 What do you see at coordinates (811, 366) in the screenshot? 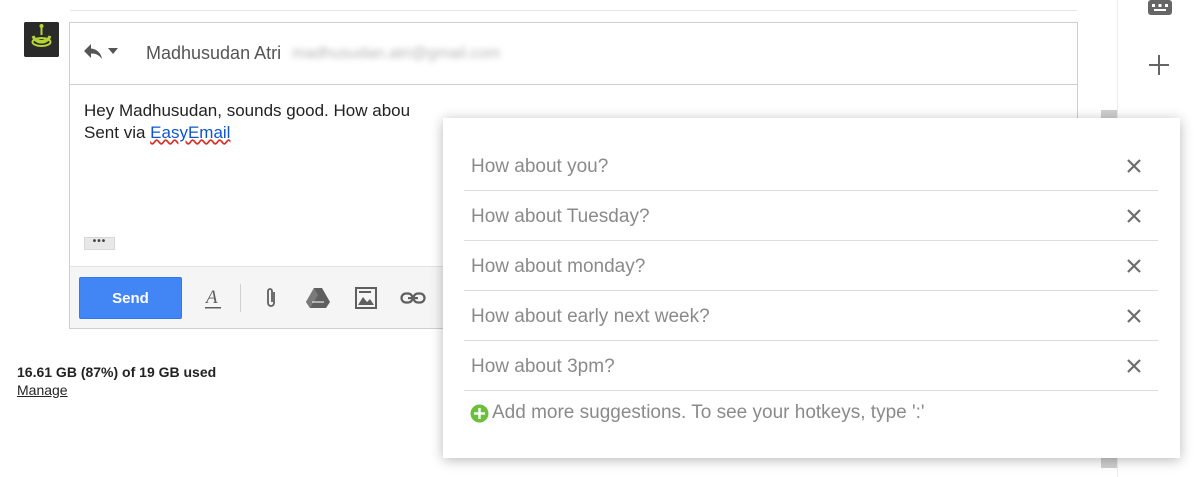
I see `suggestion-item: How about 3pm?` at bounding box center [811, 366].